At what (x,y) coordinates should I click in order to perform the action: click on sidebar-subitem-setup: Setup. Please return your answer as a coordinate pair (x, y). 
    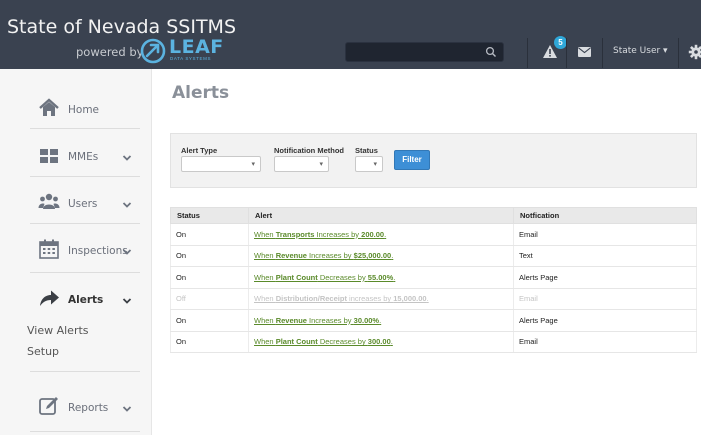
    Looking at the image, I should click on (43, 351).